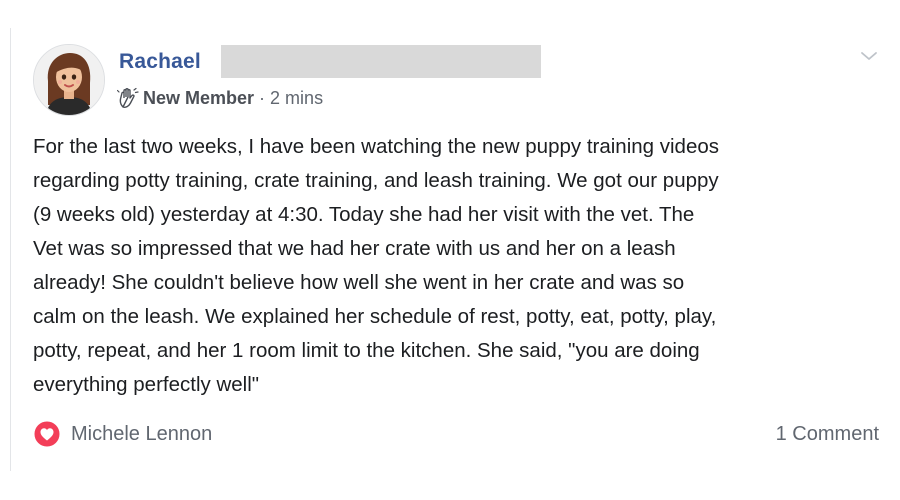 This screenshot has width=900, height=500. Describe the element at coordinates (827, 434) in the screenshot. I see `comment-count-link: 1 Comment` at that location.